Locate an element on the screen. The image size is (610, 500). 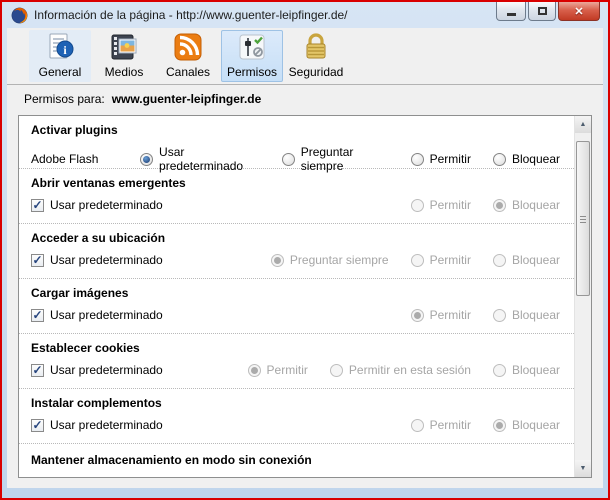
close-icon: ✕ is located at coordinates (579, 11).